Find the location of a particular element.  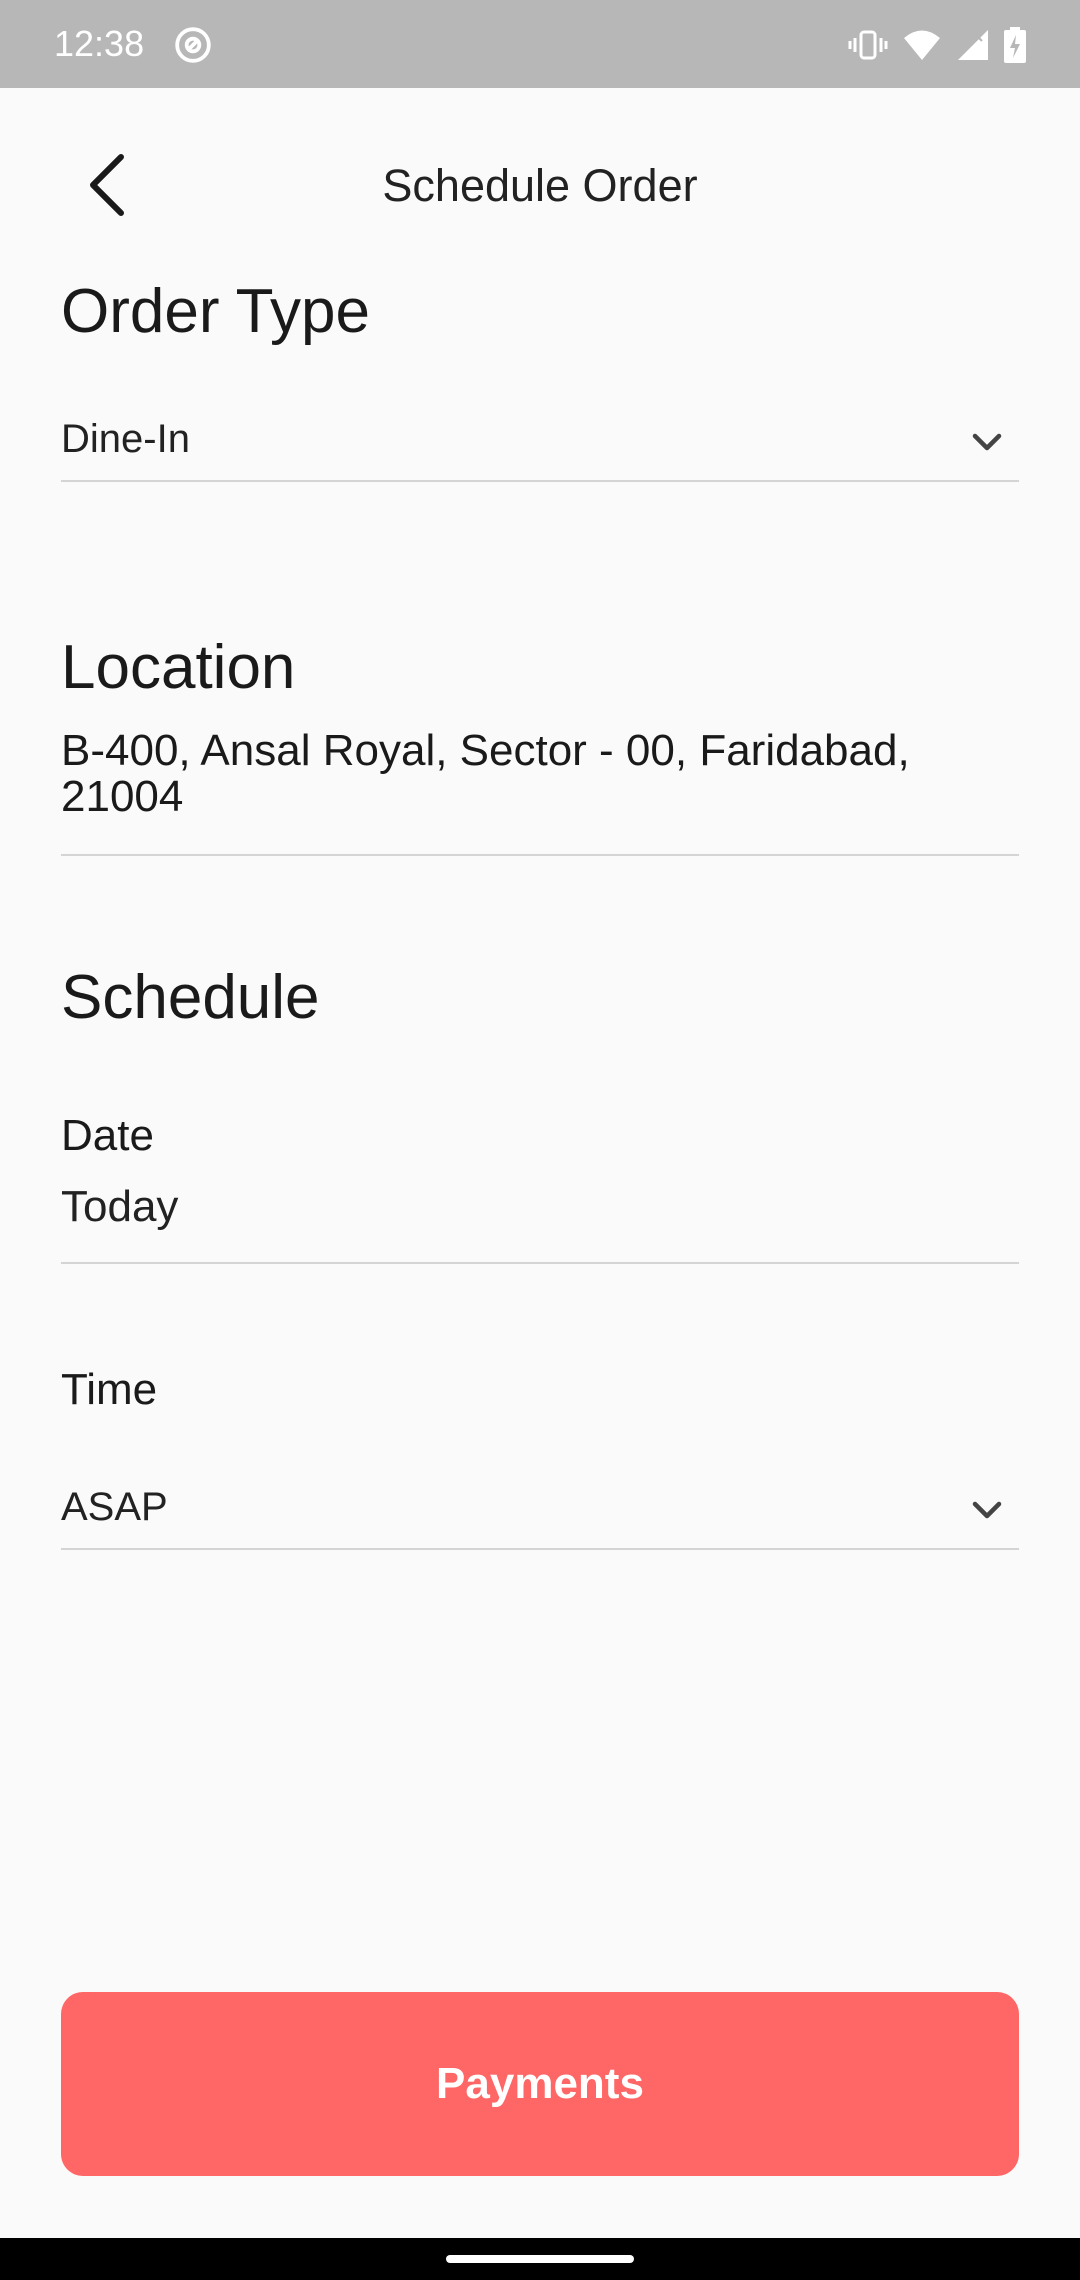

payments-button-label: Payments is located at coordinates (540, 2083).